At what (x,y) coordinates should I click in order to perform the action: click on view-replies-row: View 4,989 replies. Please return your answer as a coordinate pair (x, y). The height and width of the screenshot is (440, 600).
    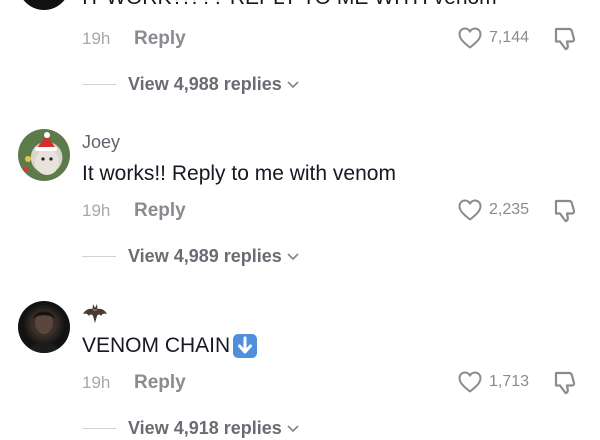
    Looking at the image, I should click on (190, 256).